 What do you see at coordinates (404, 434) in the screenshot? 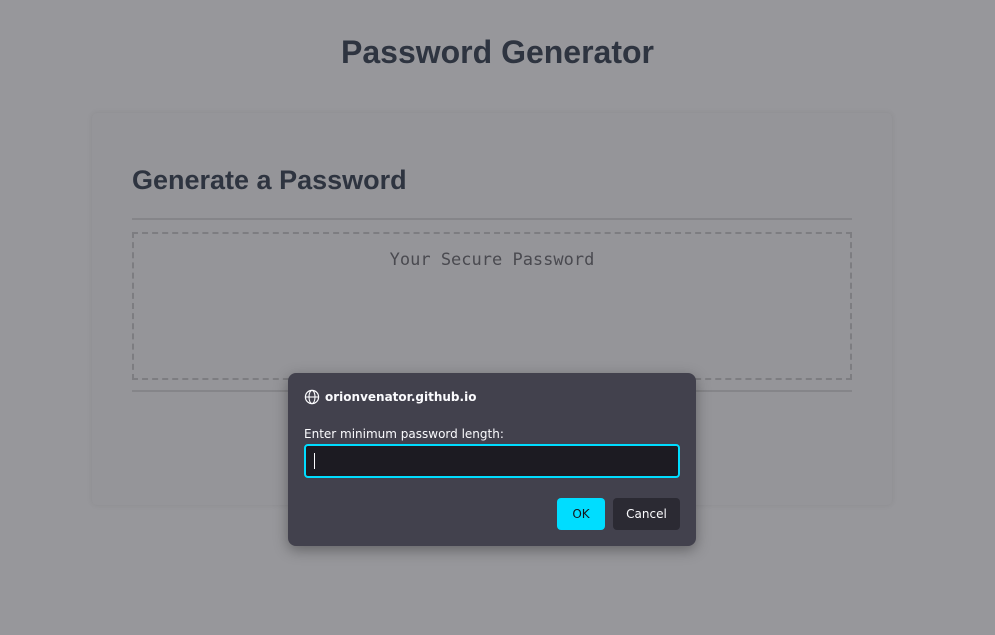
I see `dialog-message: Enter minimum password length:` at bounding box center [404, 434].